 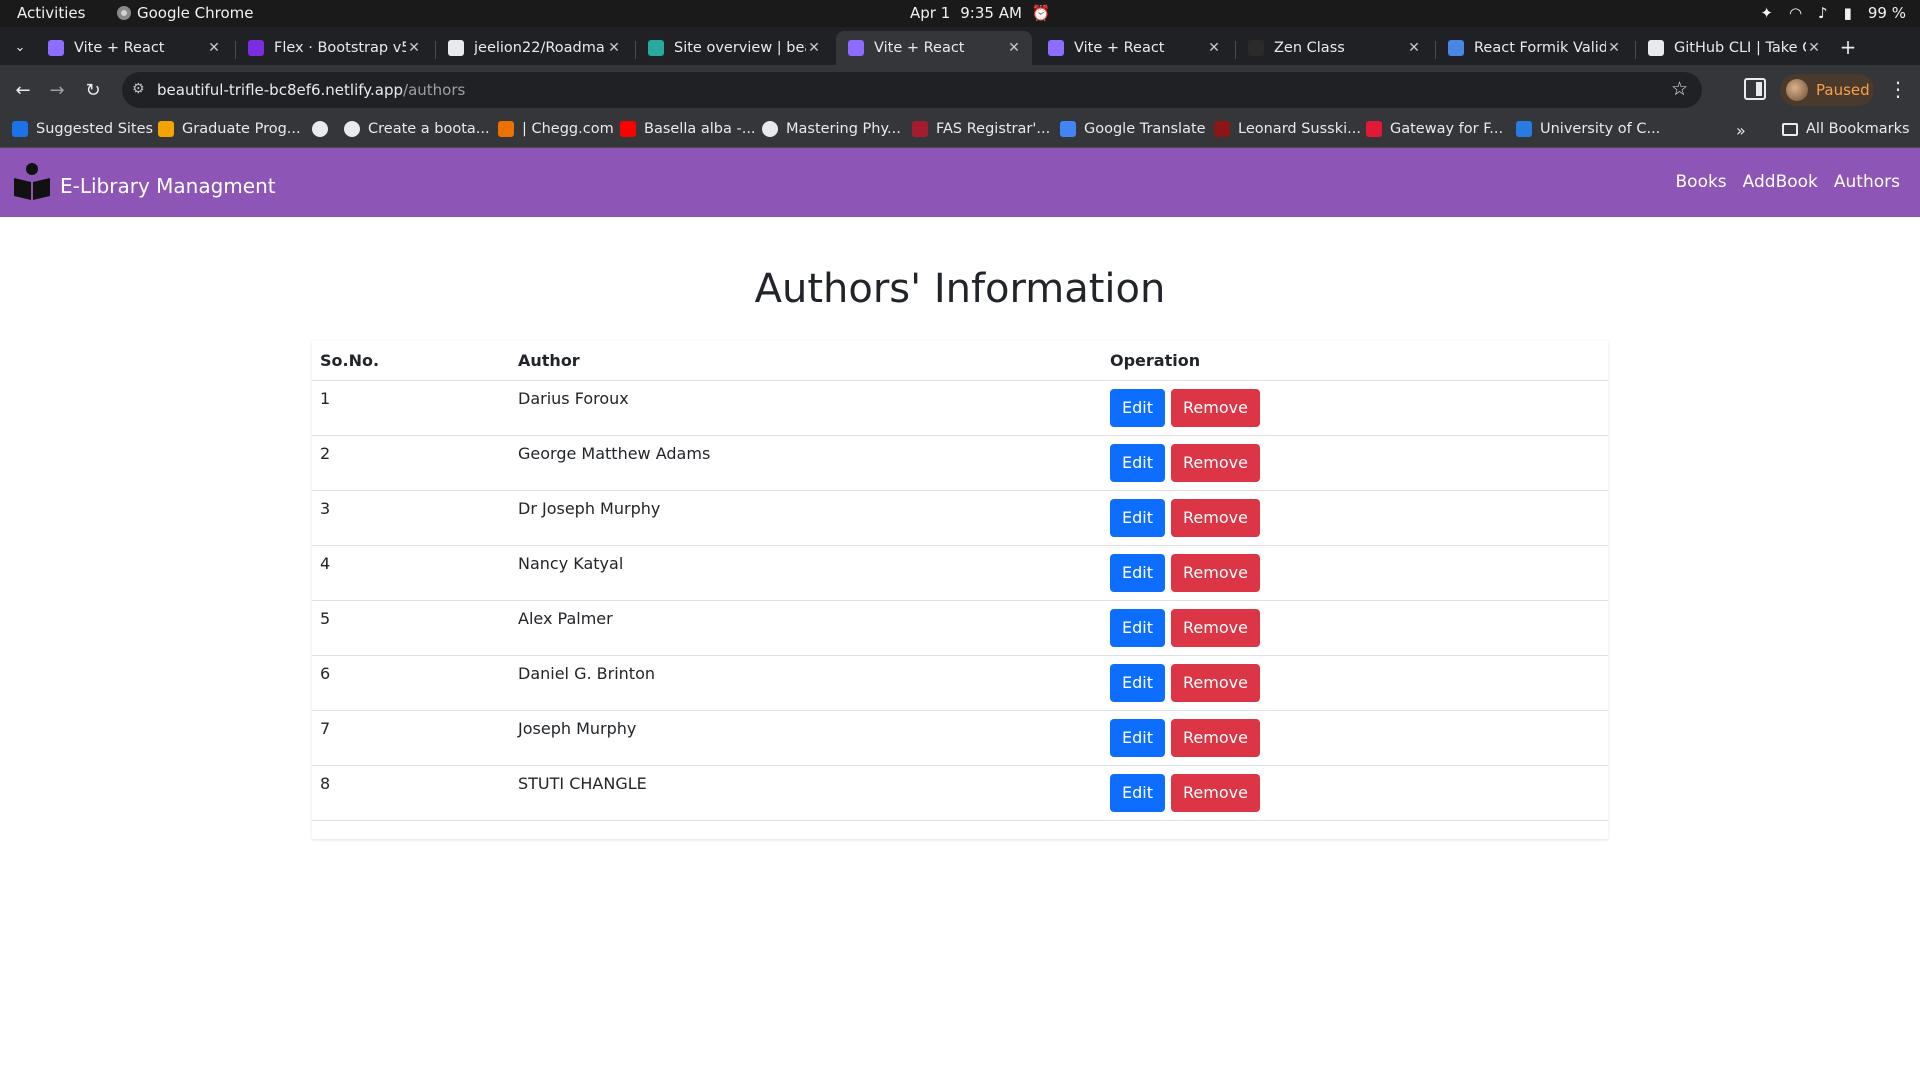 I want to click on all-bookmarks-button: All Bookmarks, so click(x=1846, y=129).